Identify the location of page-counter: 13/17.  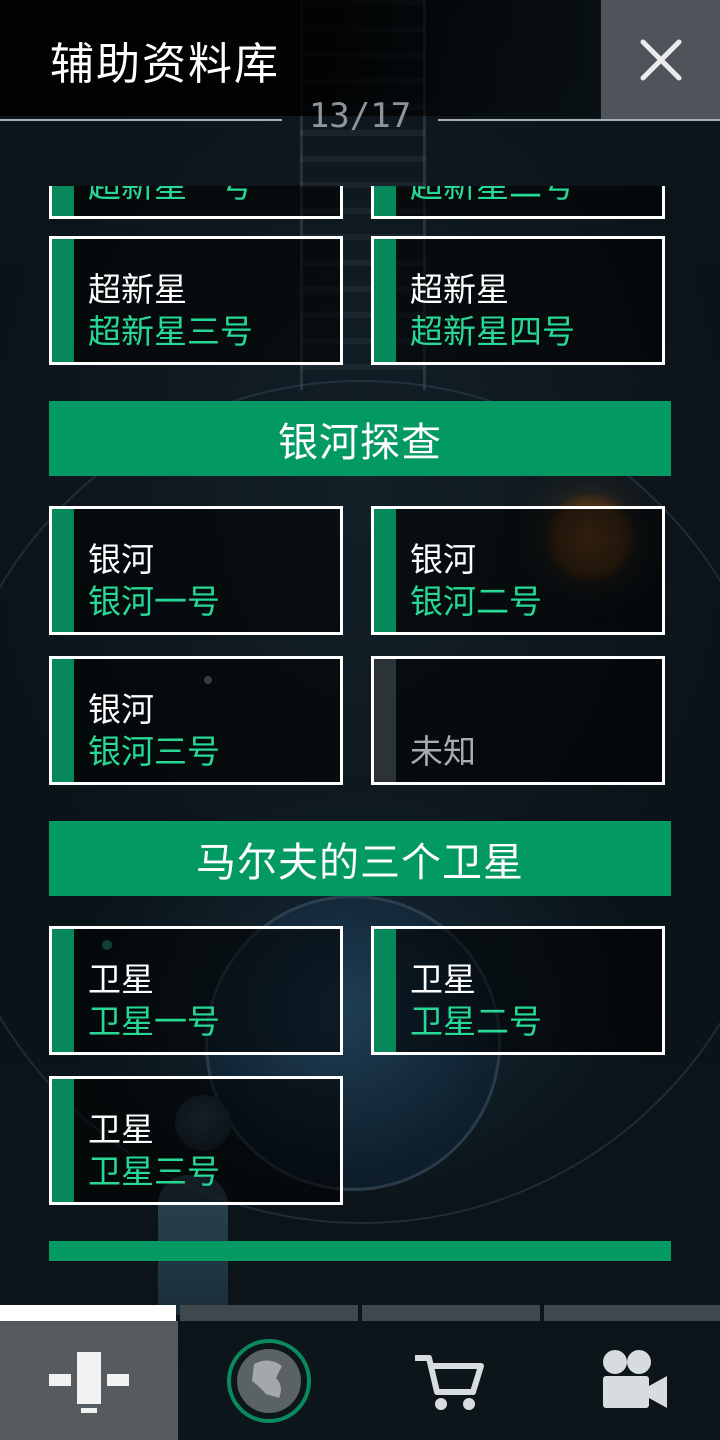
(360, 116).